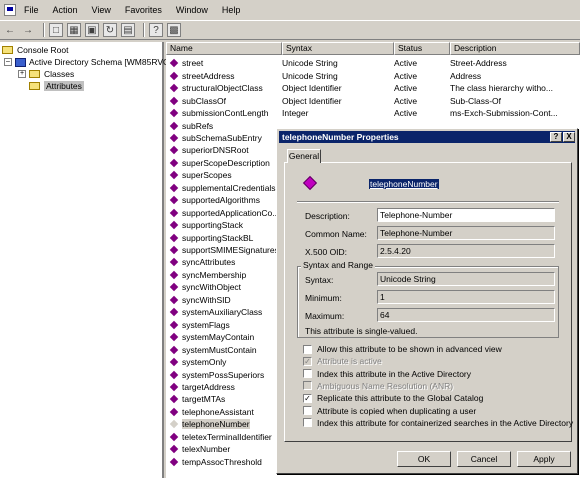 The width and height of the screenshot is (580, 478). Describe the element at coordinates (8, 62) in the screenshot. I see `collapse-icon: –` at that location.